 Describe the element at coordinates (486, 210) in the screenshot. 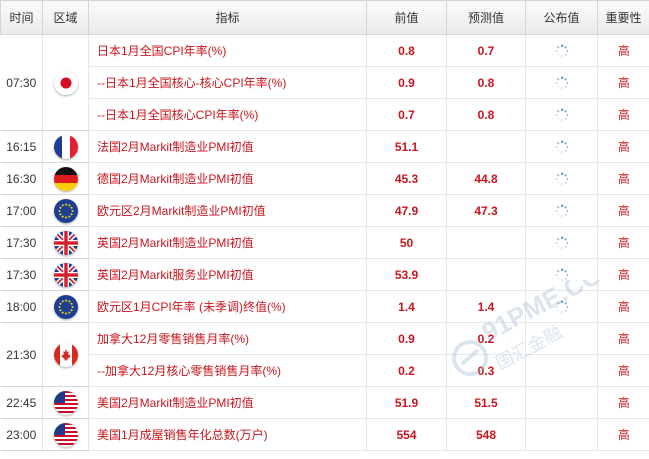

I see `forecast-value: 47.3` at that location.